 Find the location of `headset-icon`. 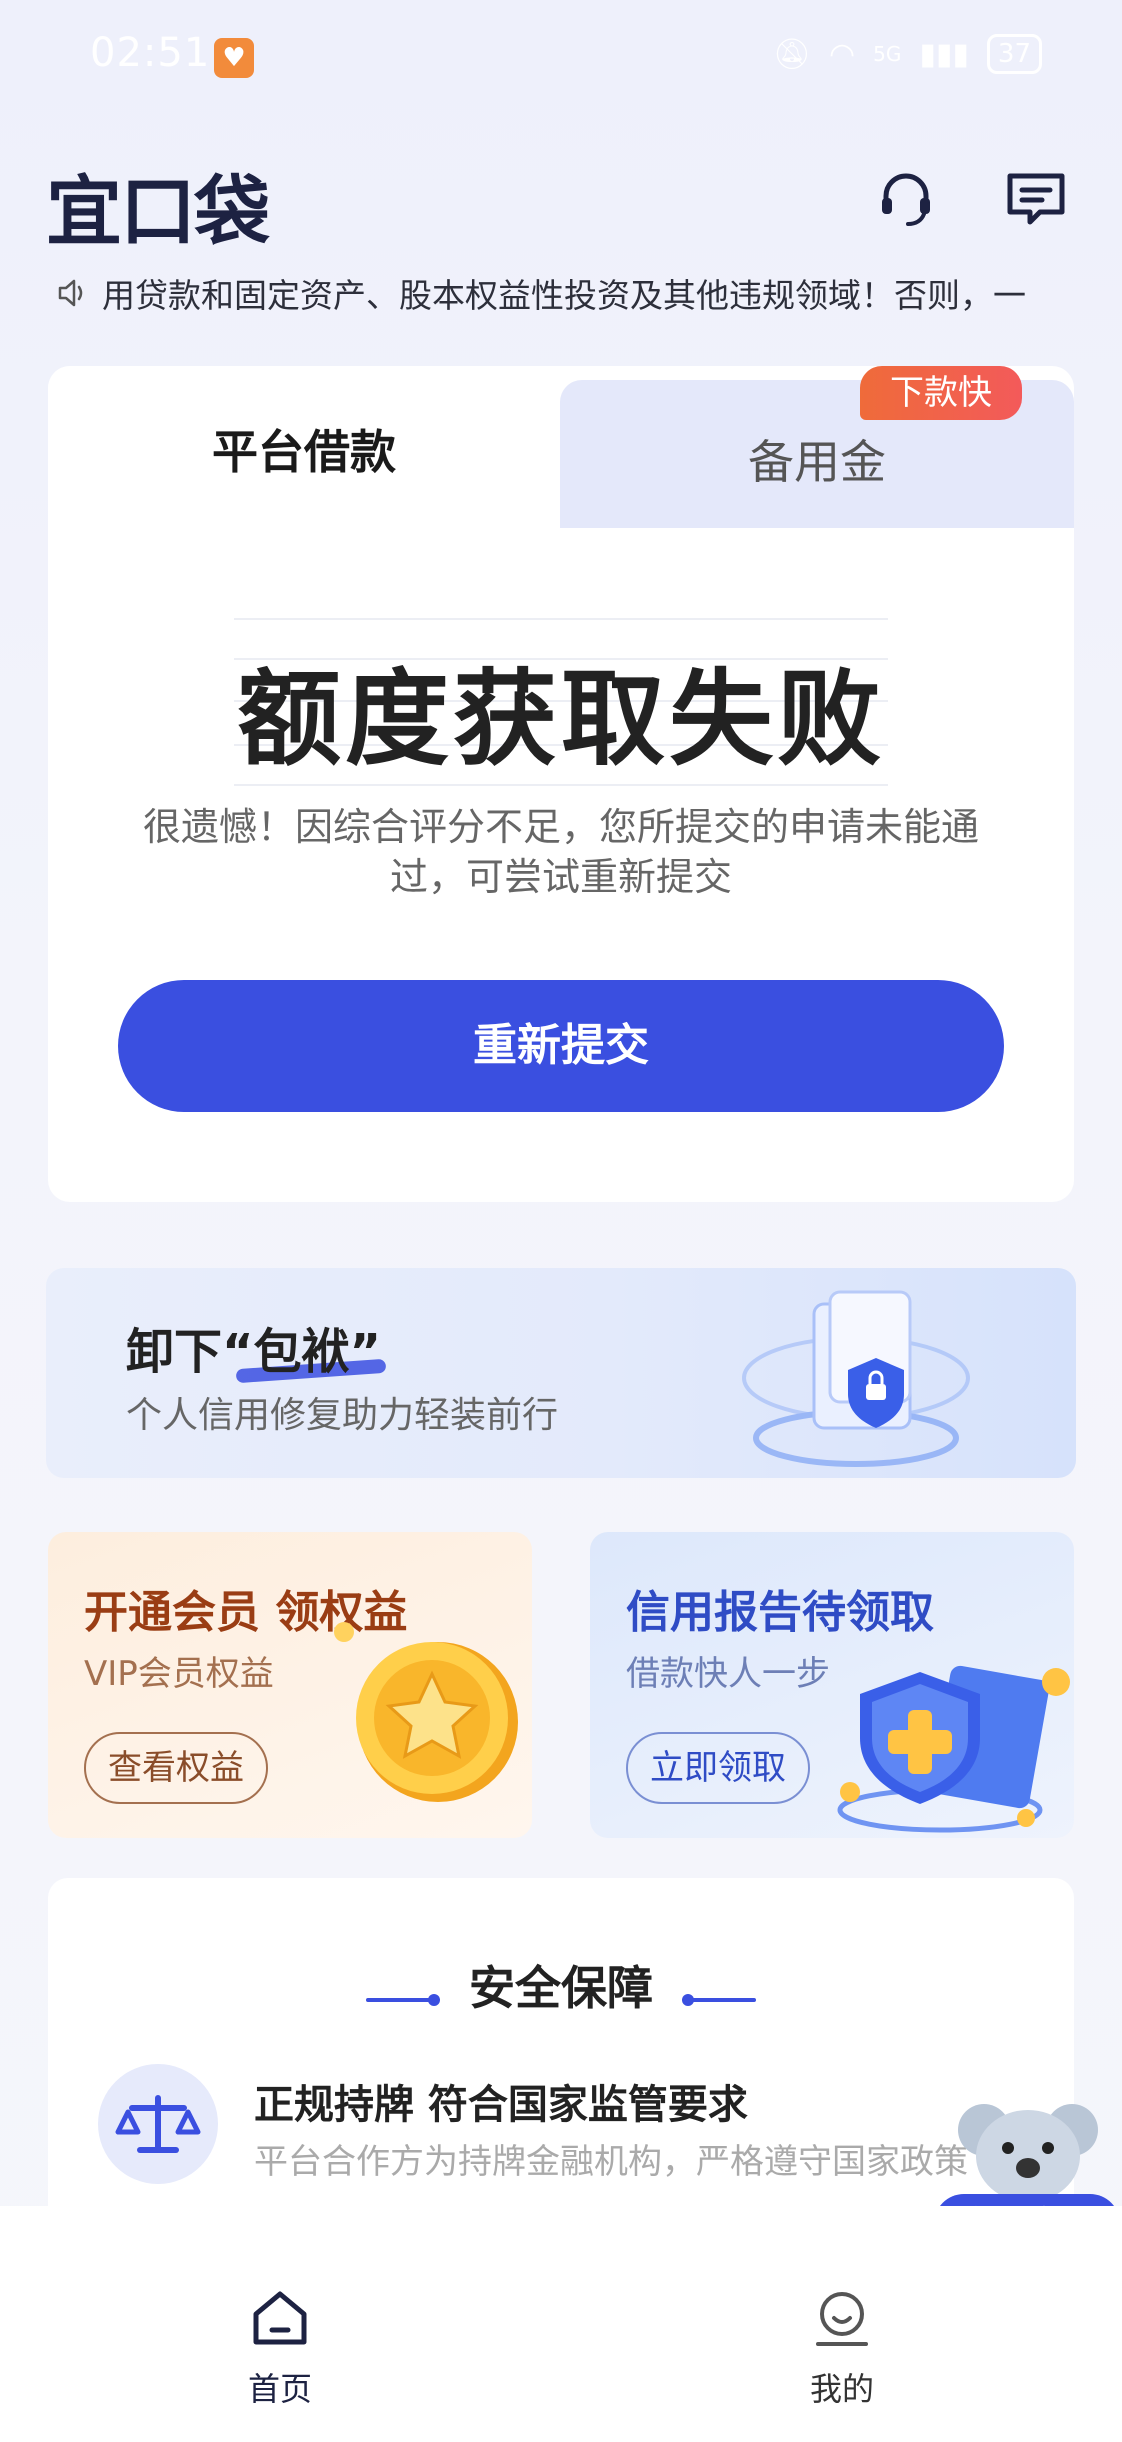

headset-icon is located at coordinates (906, 198).